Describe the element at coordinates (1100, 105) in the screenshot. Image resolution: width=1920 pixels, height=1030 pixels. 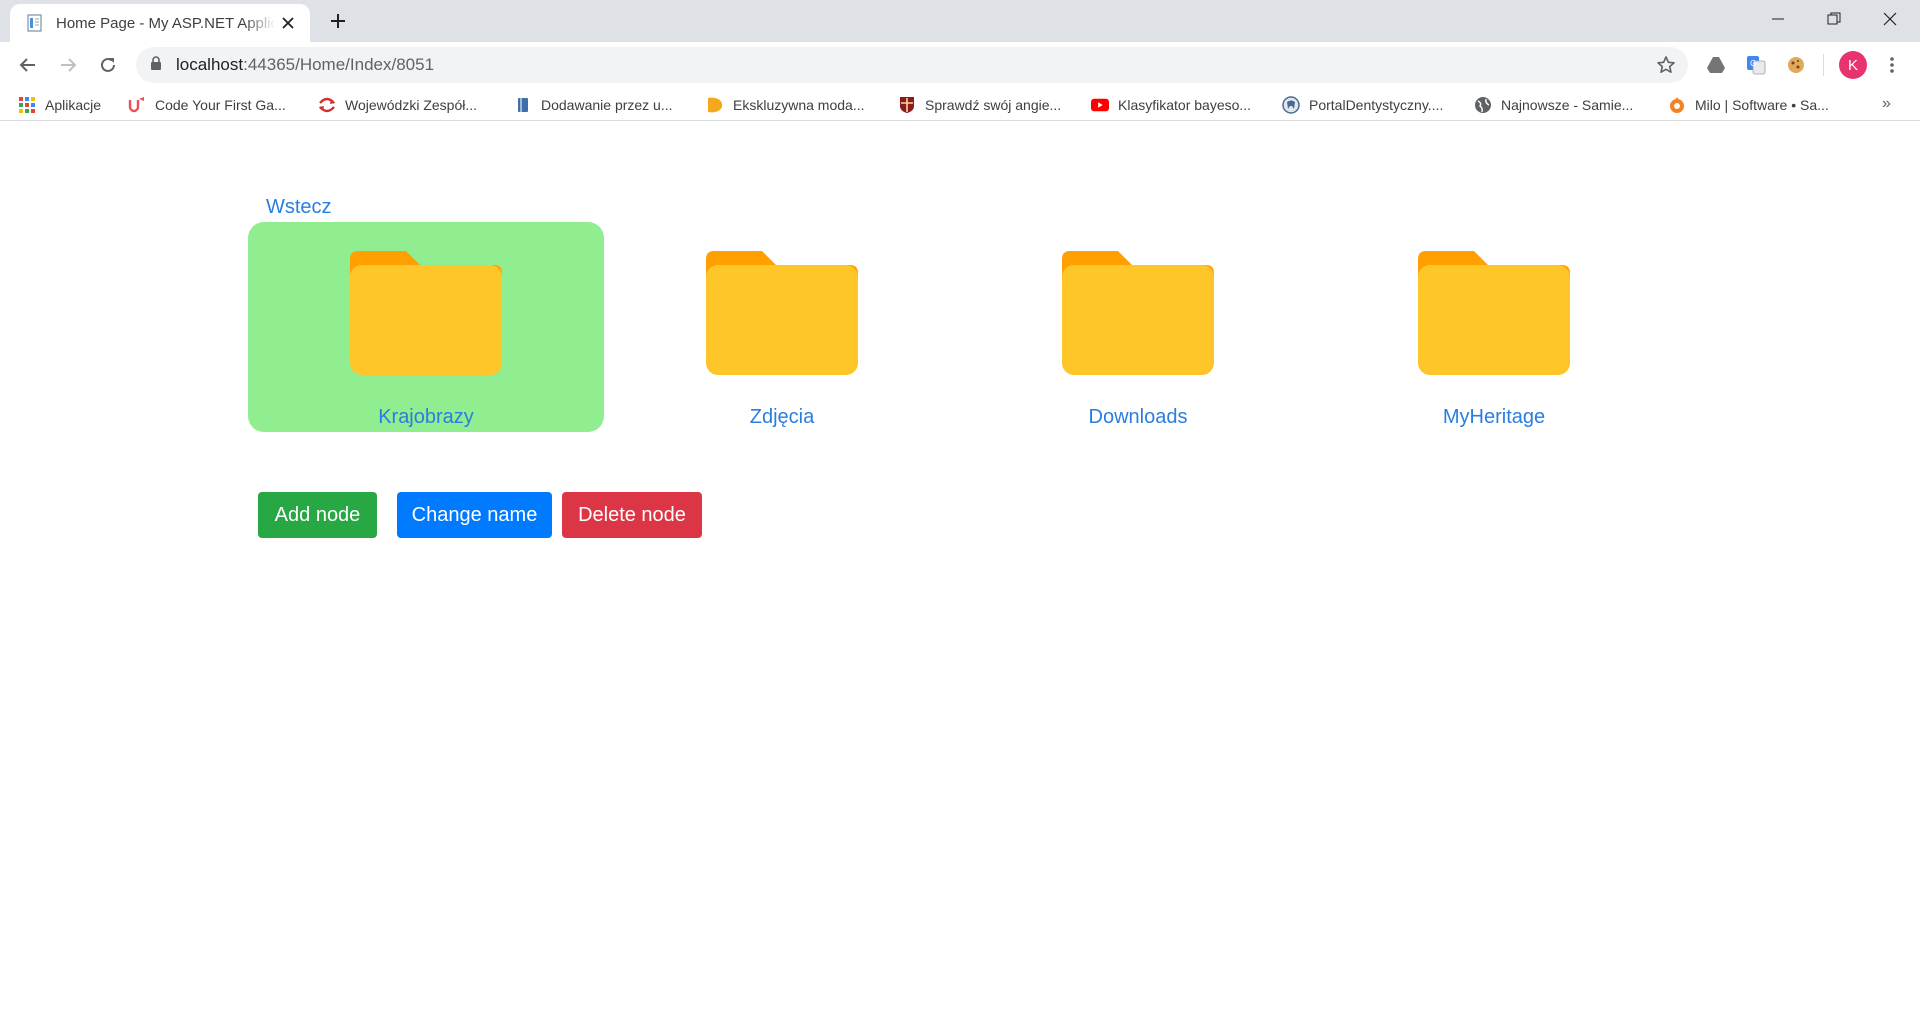
I see `youtube-icon` at that location.